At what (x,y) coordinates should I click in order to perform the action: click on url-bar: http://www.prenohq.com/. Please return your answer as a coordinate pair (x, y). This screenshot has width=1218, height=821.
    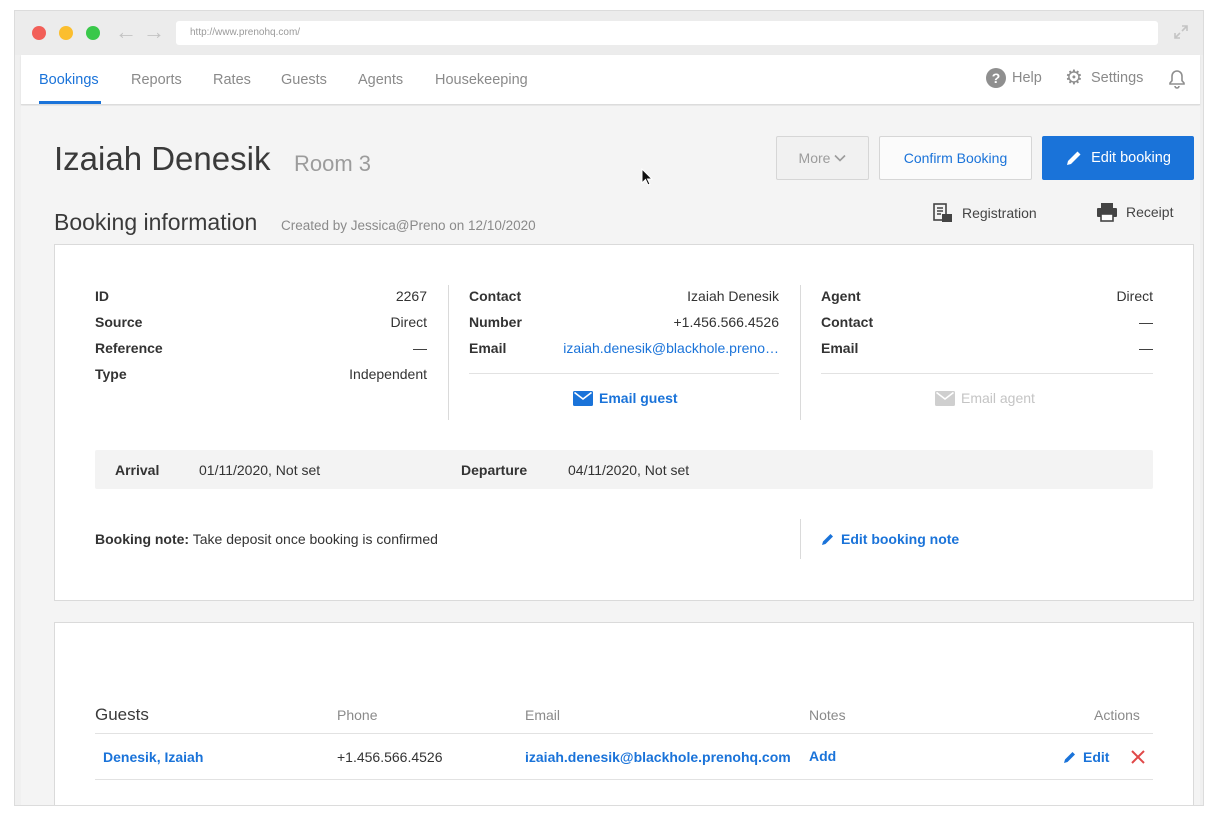
    Looking at the image, I should click on (667, 33).